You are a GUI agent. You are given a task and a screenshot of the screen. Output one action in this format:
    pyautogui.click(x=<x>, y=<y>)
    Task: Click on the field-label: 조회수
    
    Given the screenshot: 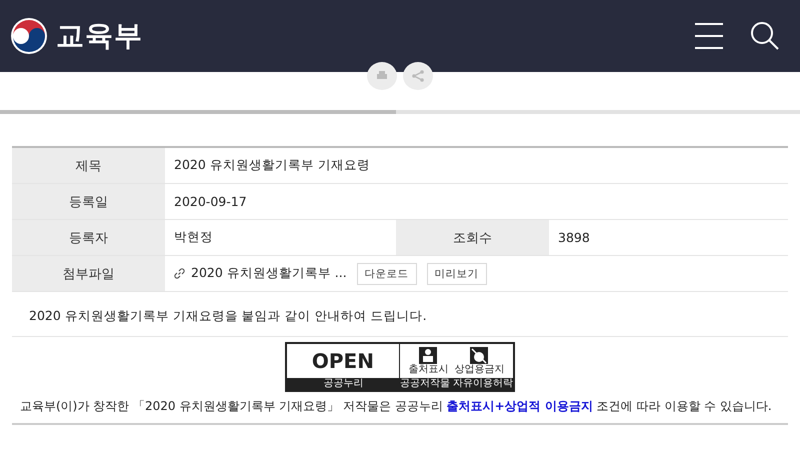 What is the action you would take?
    pyautogui.click(x=472, y=237)
    